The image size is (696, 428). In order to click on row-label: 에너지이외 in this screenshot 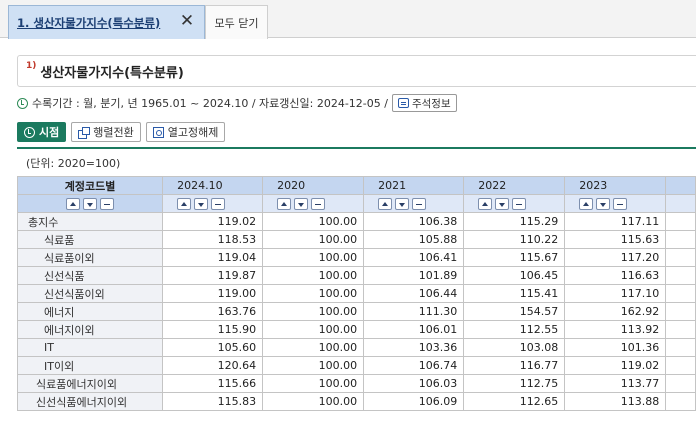, I will do `click(90, 329)`.